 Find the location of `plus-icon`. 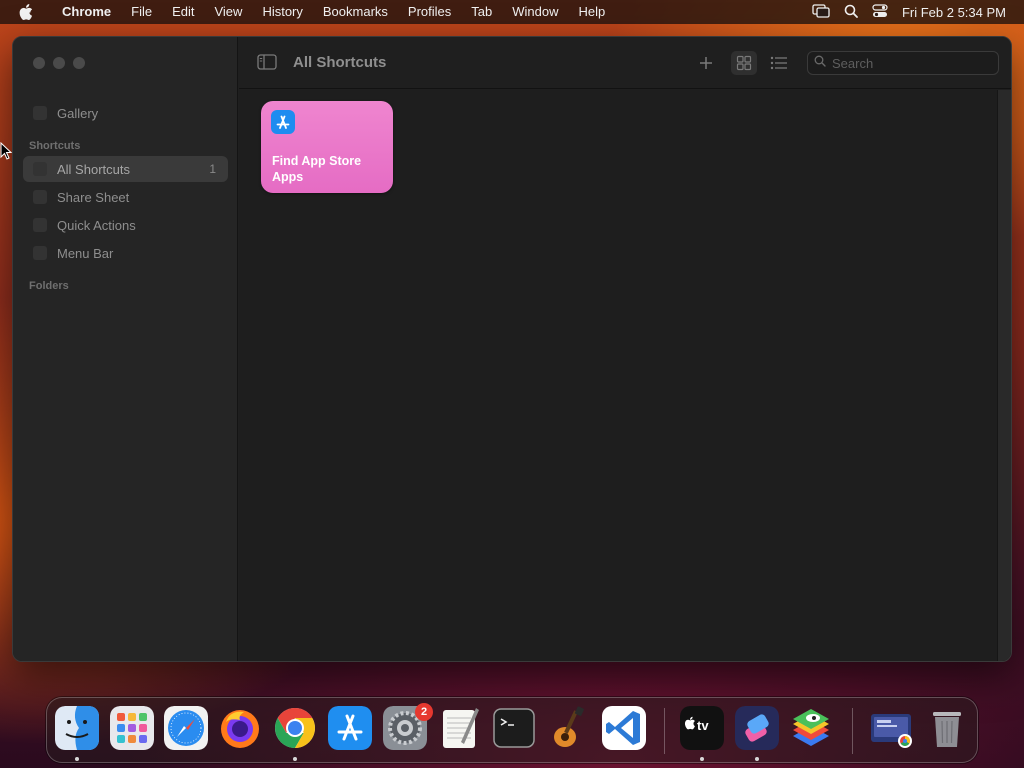

plus-icon is located at coordinates (706, 63).